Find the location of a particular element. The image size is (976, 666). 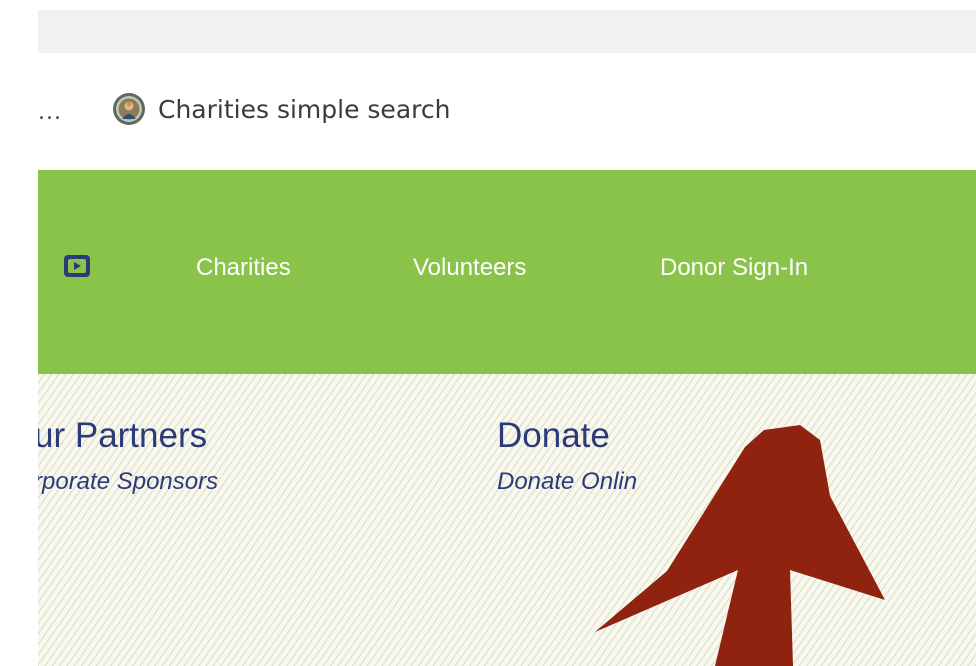

bookmark-label: Charities simple search is located at coordinates (304, 109).